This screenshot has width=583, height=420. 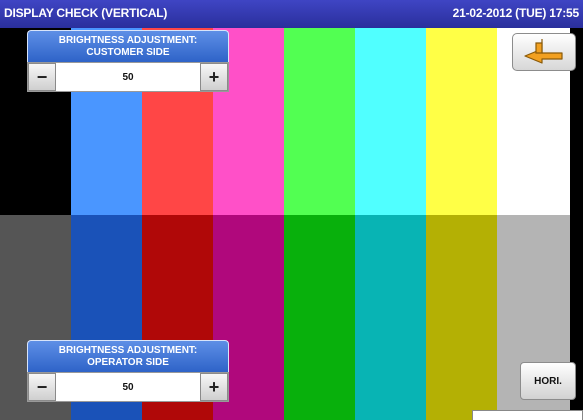 What do you see at coordinates (42, 387) in the screenshot?
I see `operator-brightness-minus-button: −` at bounding box center [42, 387].